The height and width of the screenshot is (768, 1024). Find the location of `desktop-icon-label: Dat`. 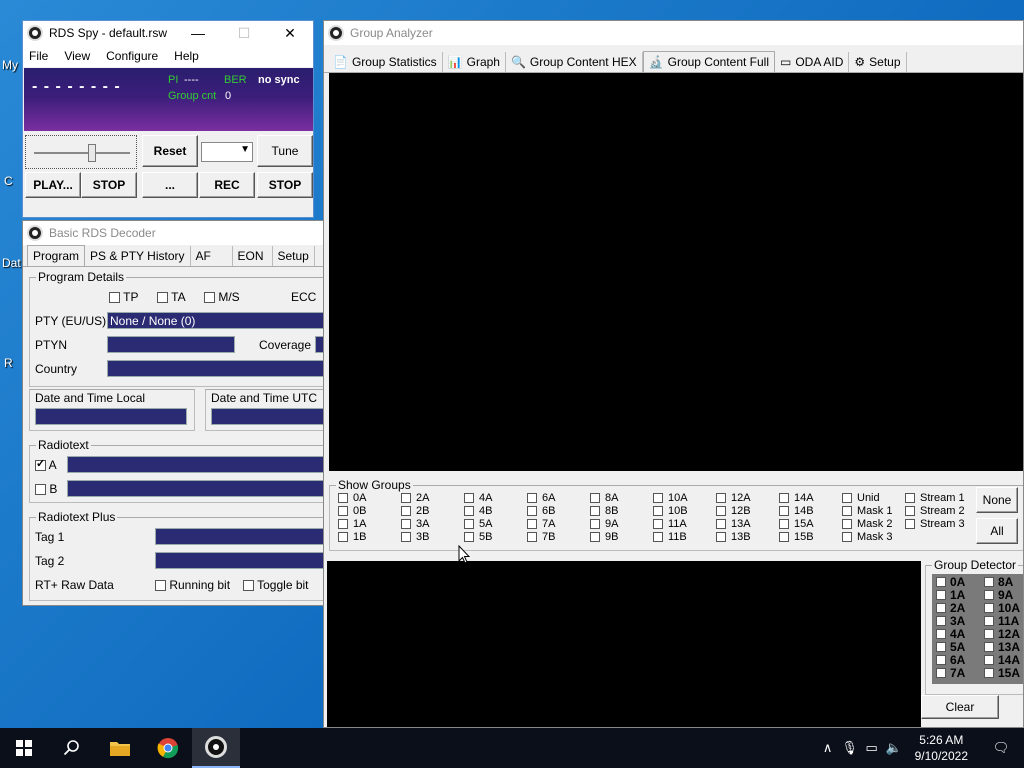

desktop-icon-label: Dat is located at coordinates (11, 263).